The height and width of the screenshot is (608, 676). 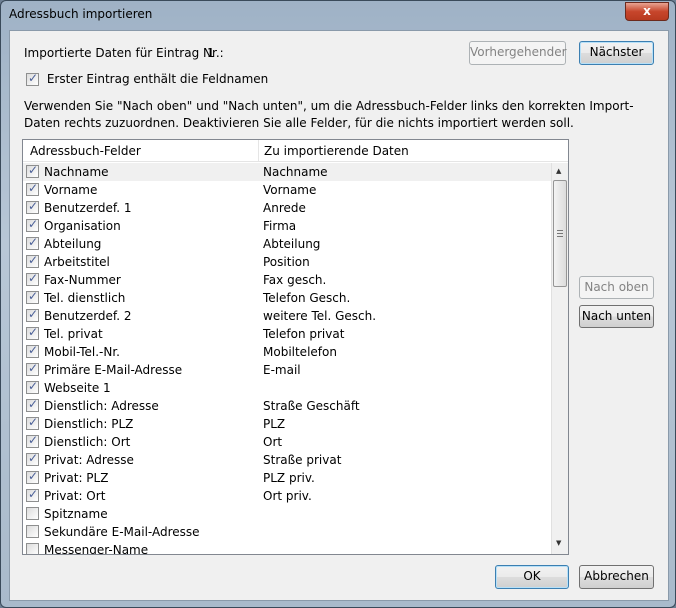 I want to click on checkbox-icon, so click(x=32, y=78).